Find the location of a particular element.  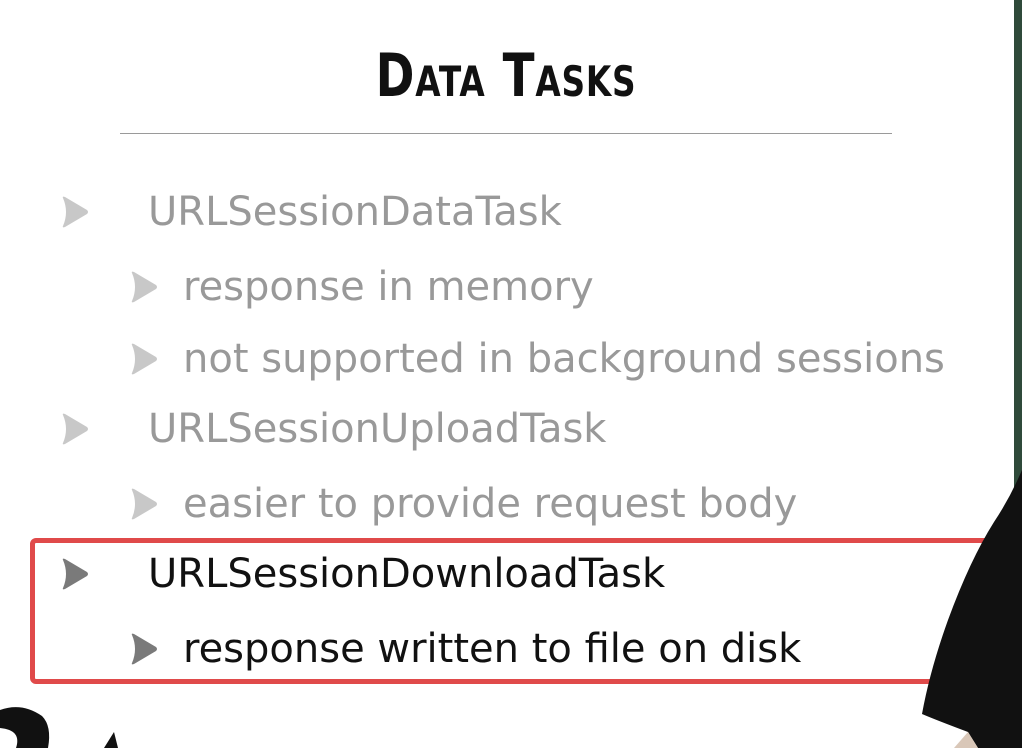

list-item: URLSessionUploadTask is located at coordinates (334, 429).